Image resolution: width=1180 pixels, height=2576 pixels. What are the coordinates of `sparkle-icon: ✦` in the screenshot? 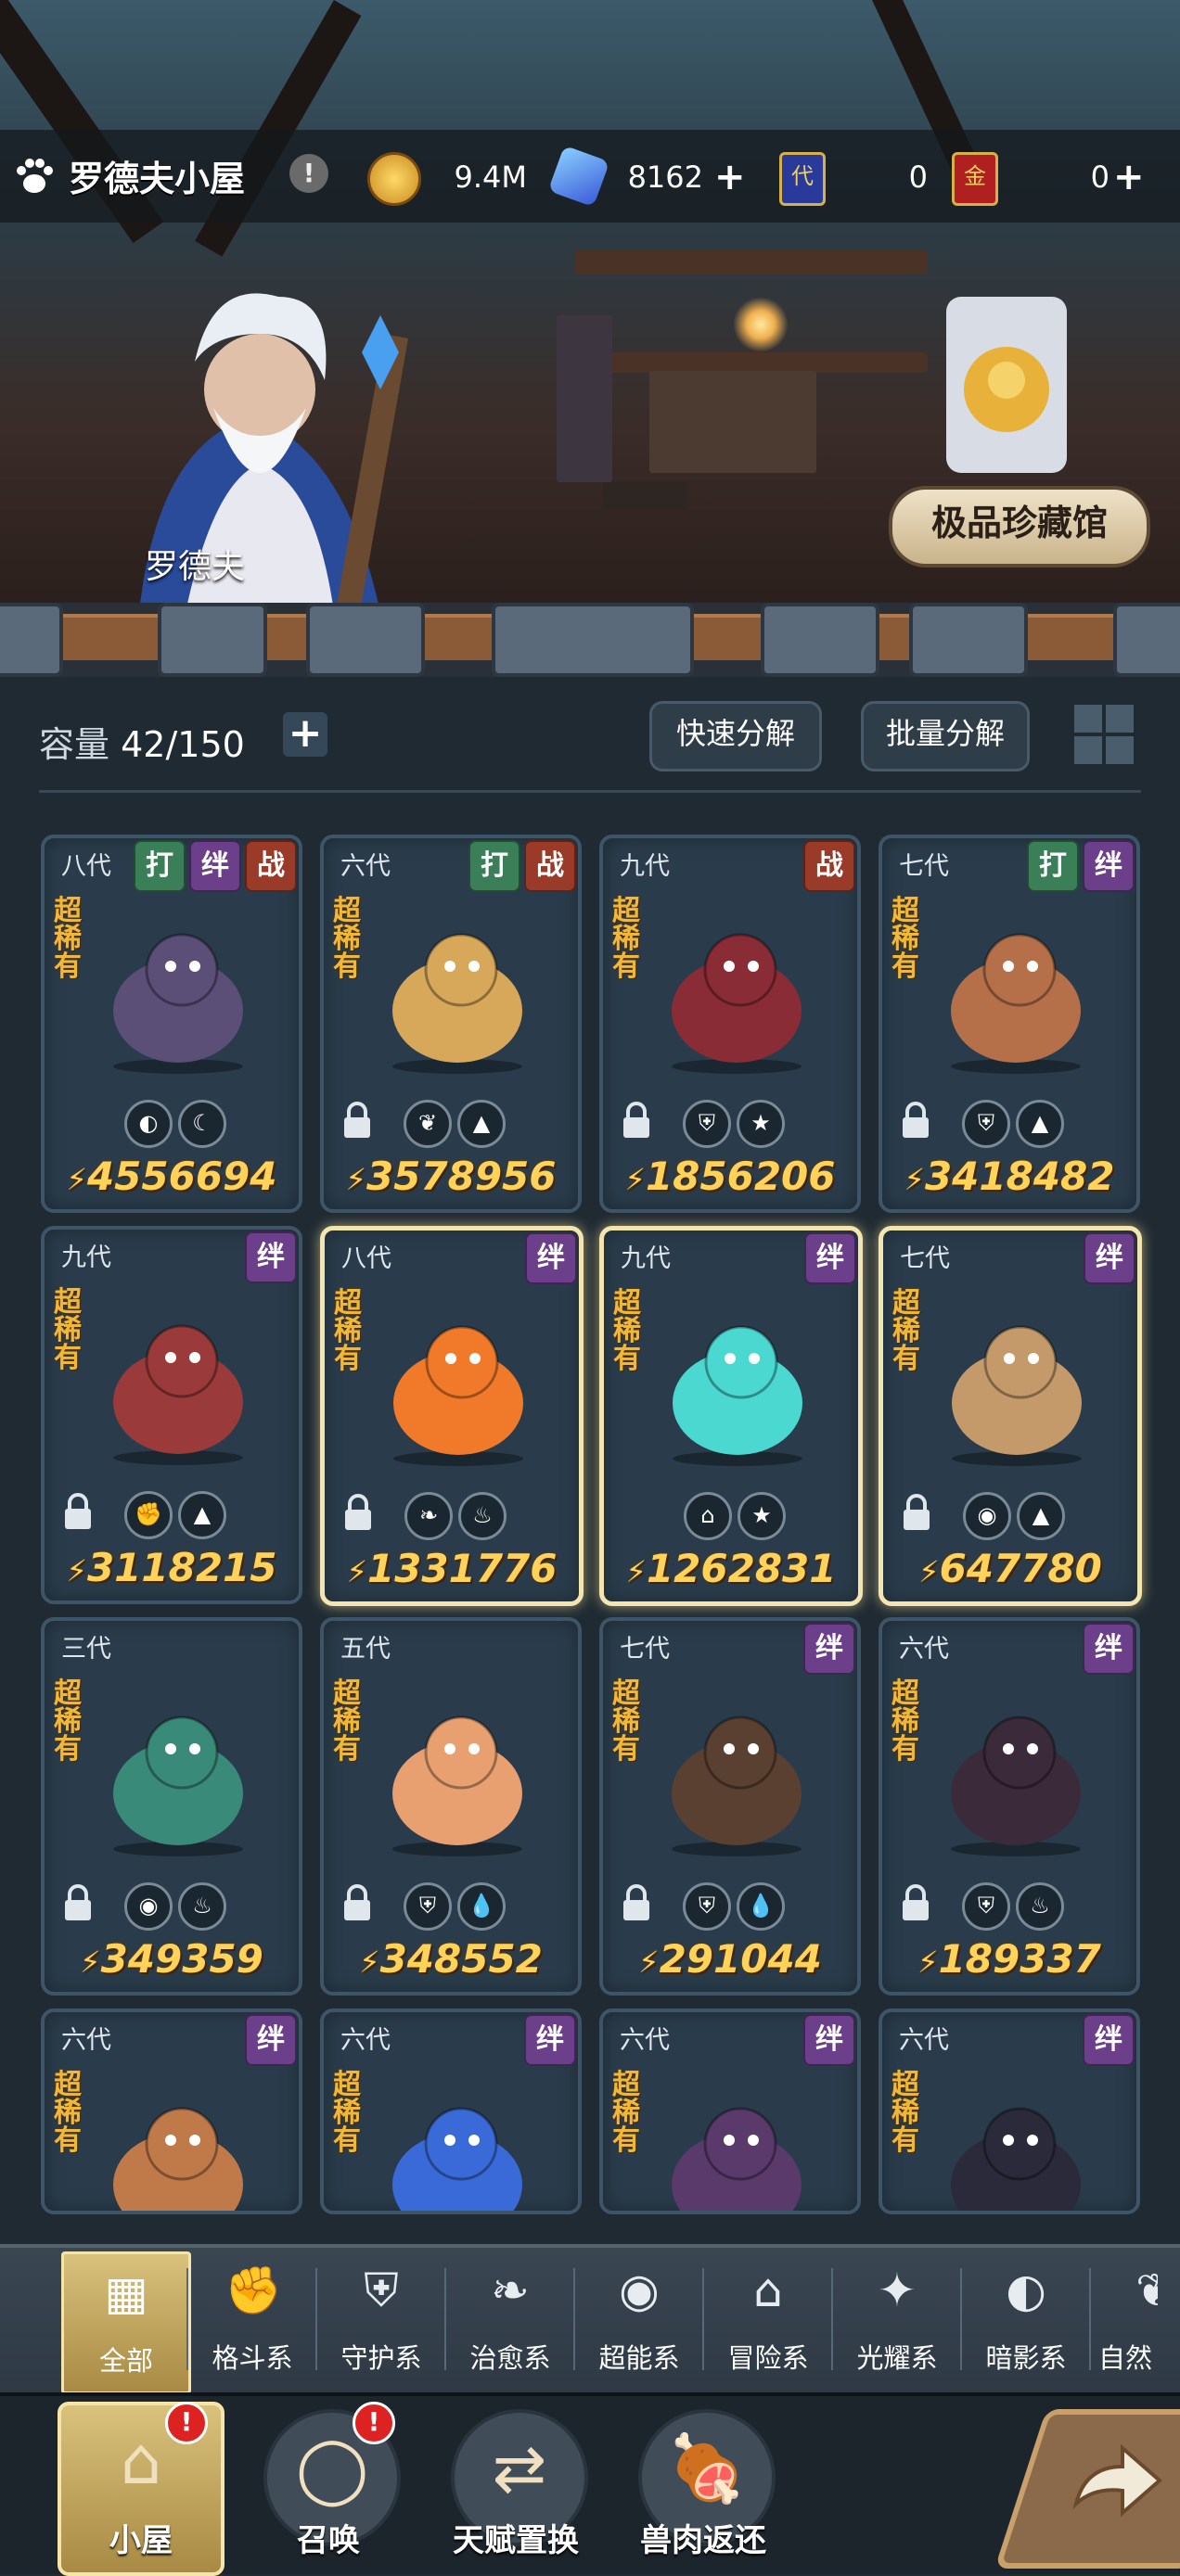 It's located at (898, 2290).